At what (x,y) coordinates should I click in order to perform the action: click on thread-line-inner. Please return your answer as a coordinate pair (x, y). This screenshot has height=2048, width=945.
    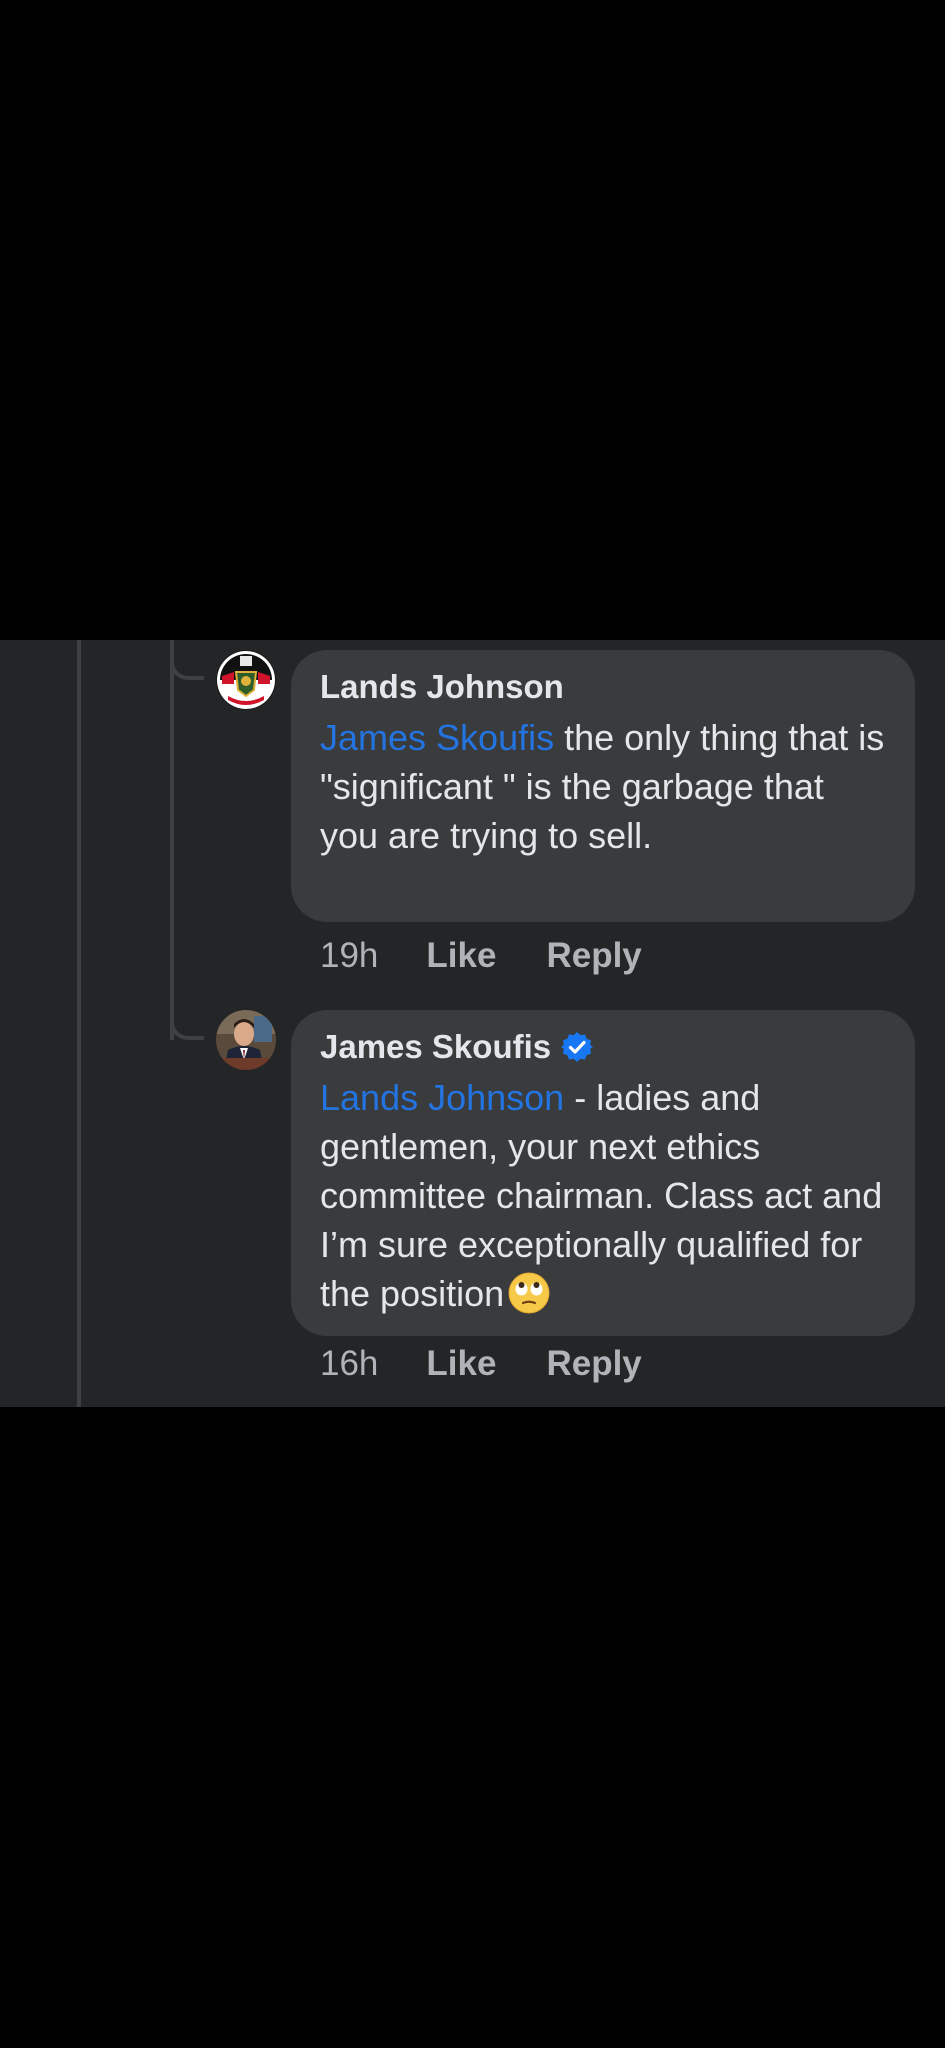
    Looking at the image, I should click on (172, 840).